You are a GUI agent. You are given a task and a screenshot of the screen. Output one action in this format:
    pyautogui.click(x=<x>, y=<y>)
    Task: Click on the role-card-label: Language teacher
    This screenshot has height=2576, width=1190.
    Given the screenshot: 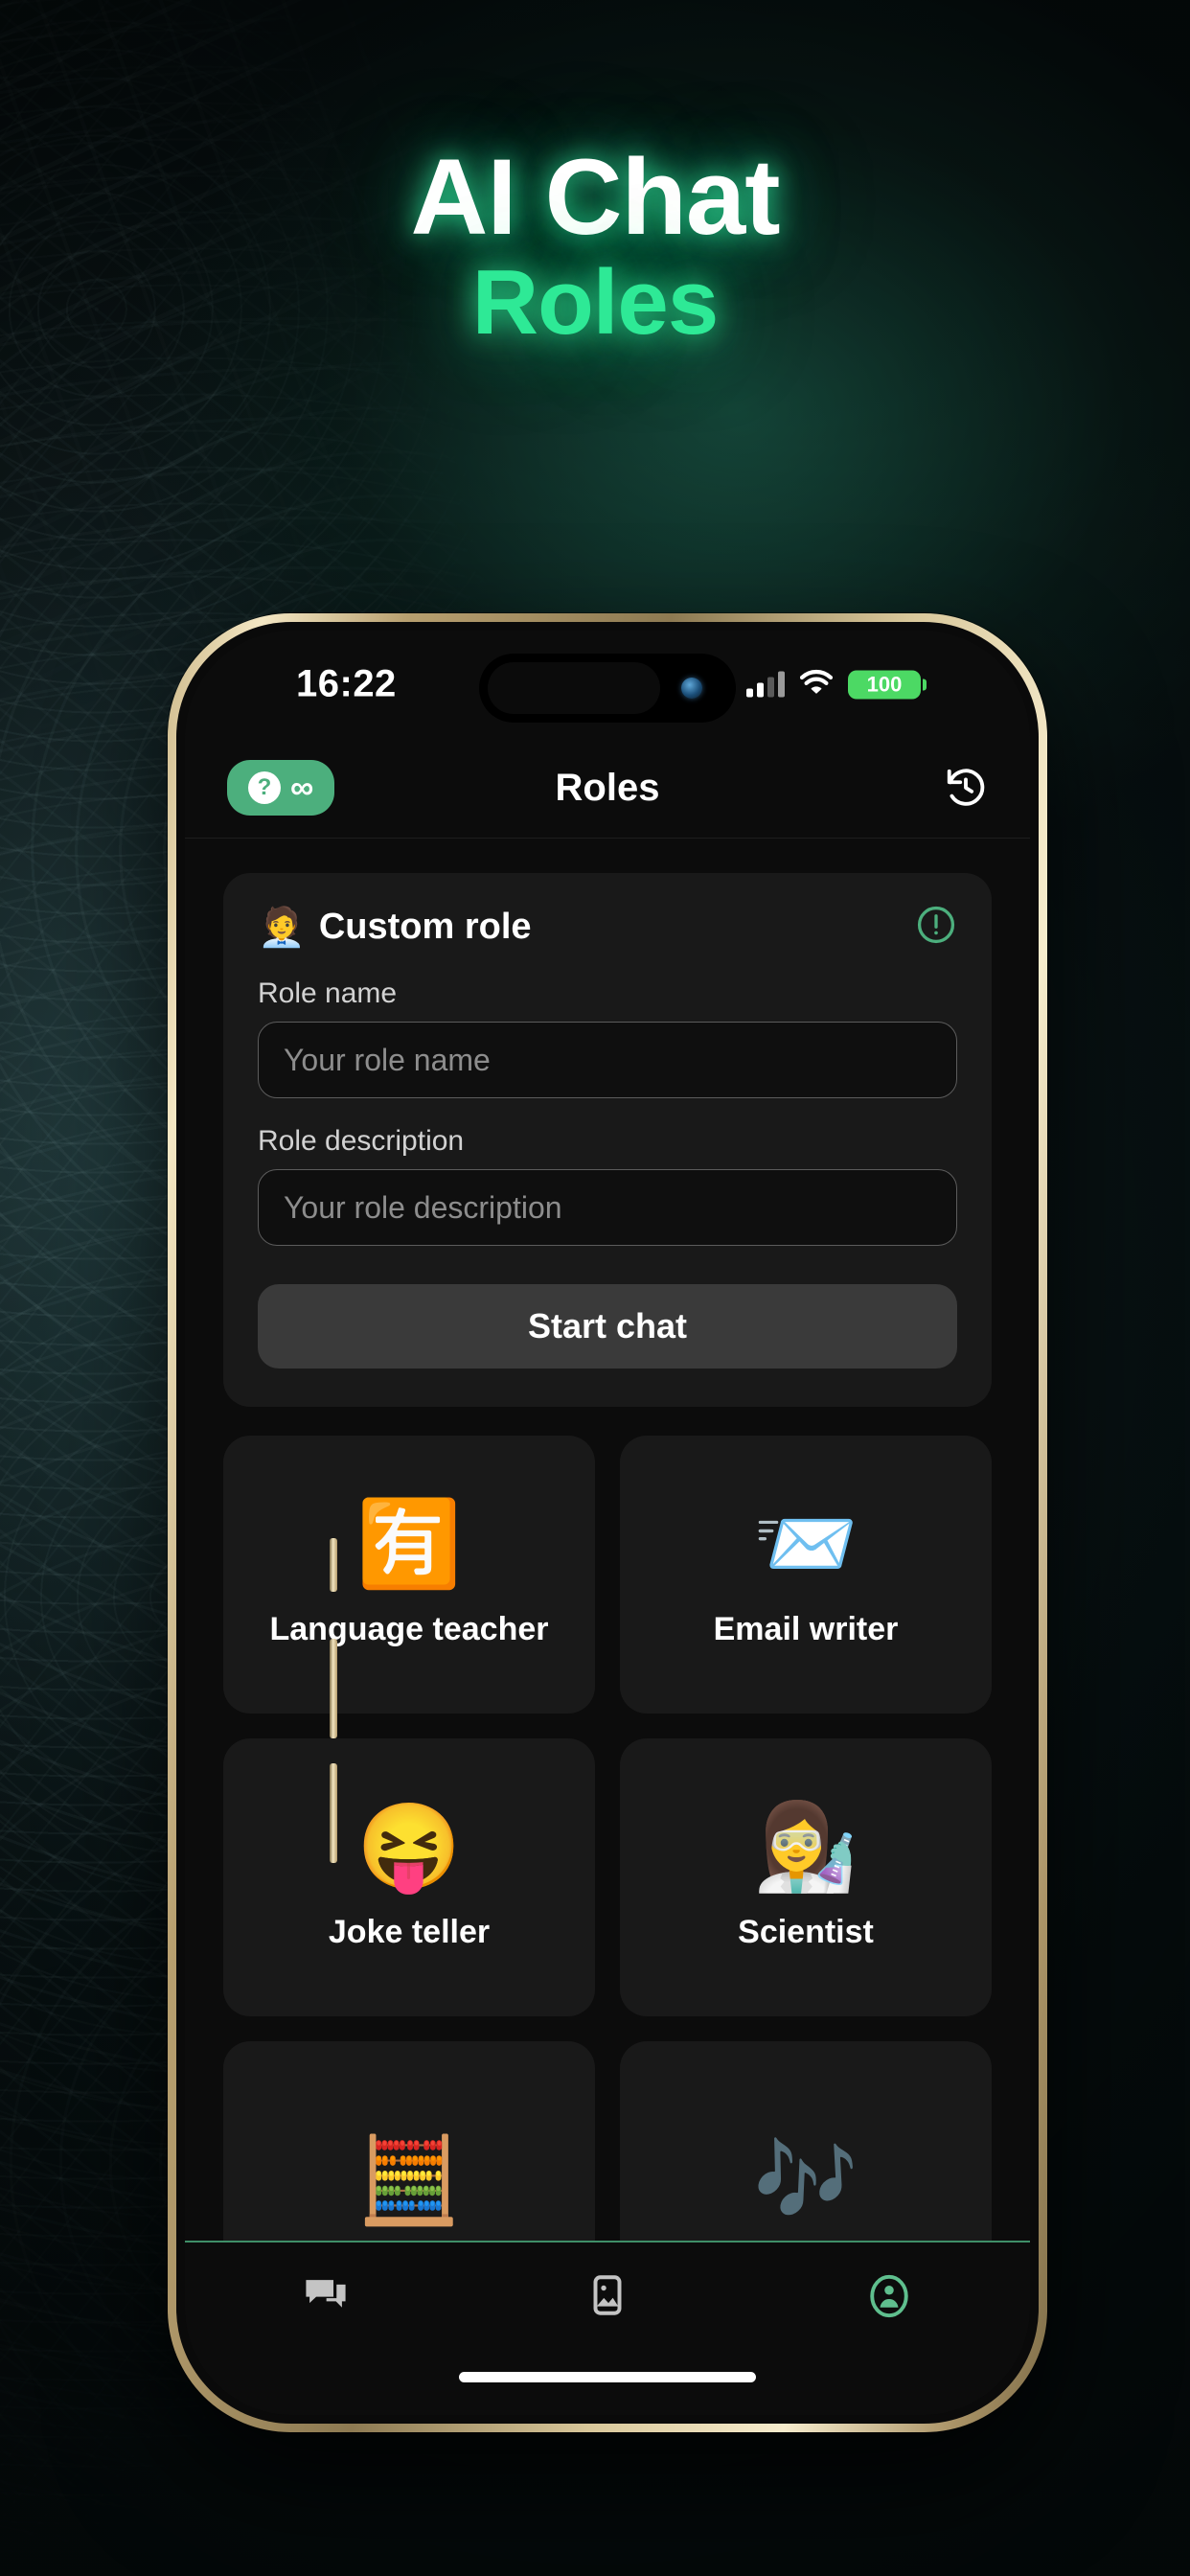 What is the action you would take?
    pyautogui.click(x=409, y=1628)
    